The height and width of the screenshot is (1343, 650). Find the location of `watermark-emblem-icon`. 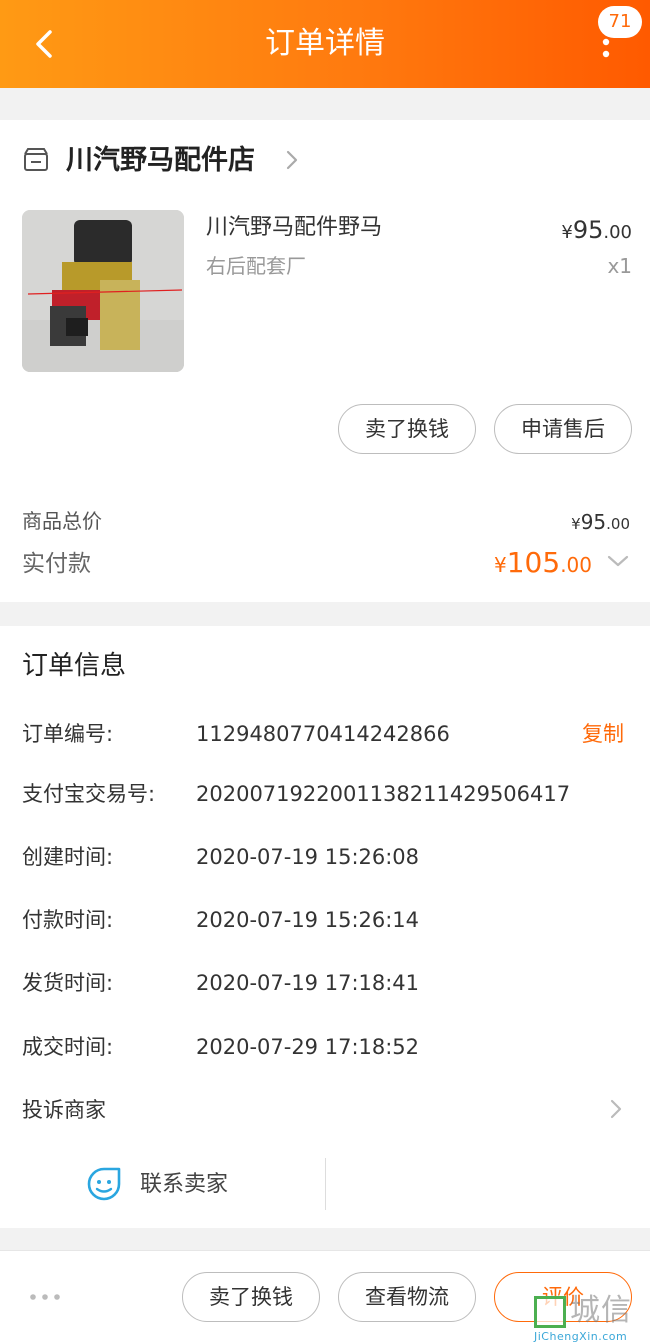

watermark-emblem-icon is located at coordinates (550, 1312).